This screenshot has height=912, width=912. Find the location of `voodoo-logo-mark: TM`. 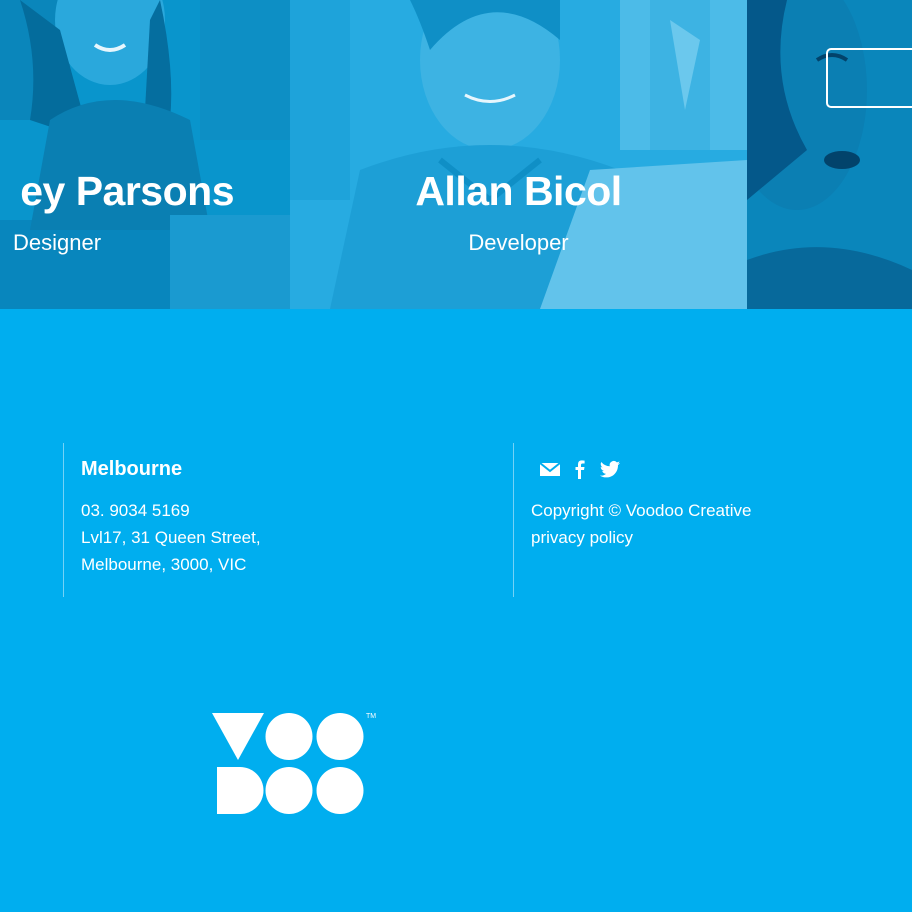

voodoo-logo-mark: TM is located at coordinates (294, 763).